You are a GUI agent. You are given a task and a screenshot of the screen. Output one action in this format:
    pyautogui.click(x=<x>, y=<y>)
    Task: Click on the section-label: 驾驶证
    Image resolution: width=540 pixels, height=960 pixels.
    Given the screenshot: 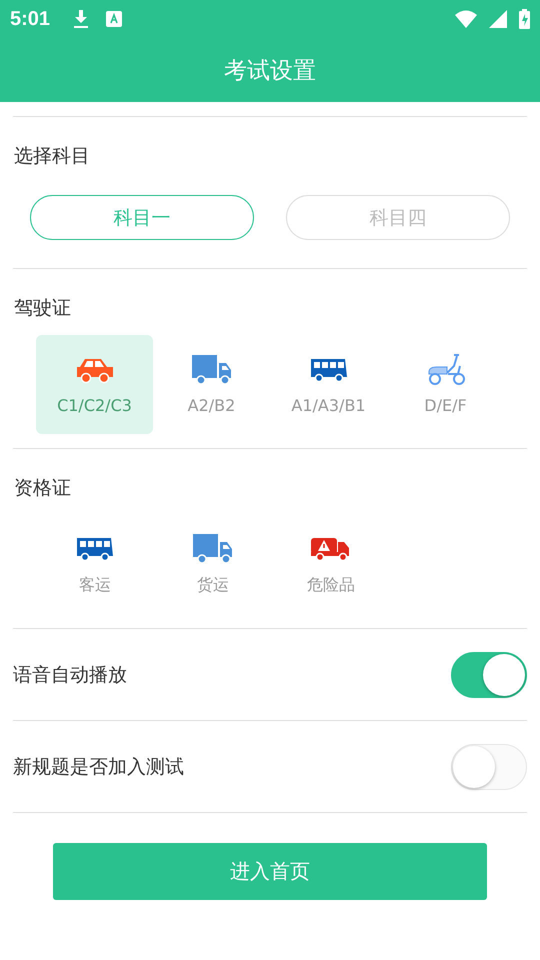 What is the action you would take?
    pyautogui.click(x=42, y=308)
    